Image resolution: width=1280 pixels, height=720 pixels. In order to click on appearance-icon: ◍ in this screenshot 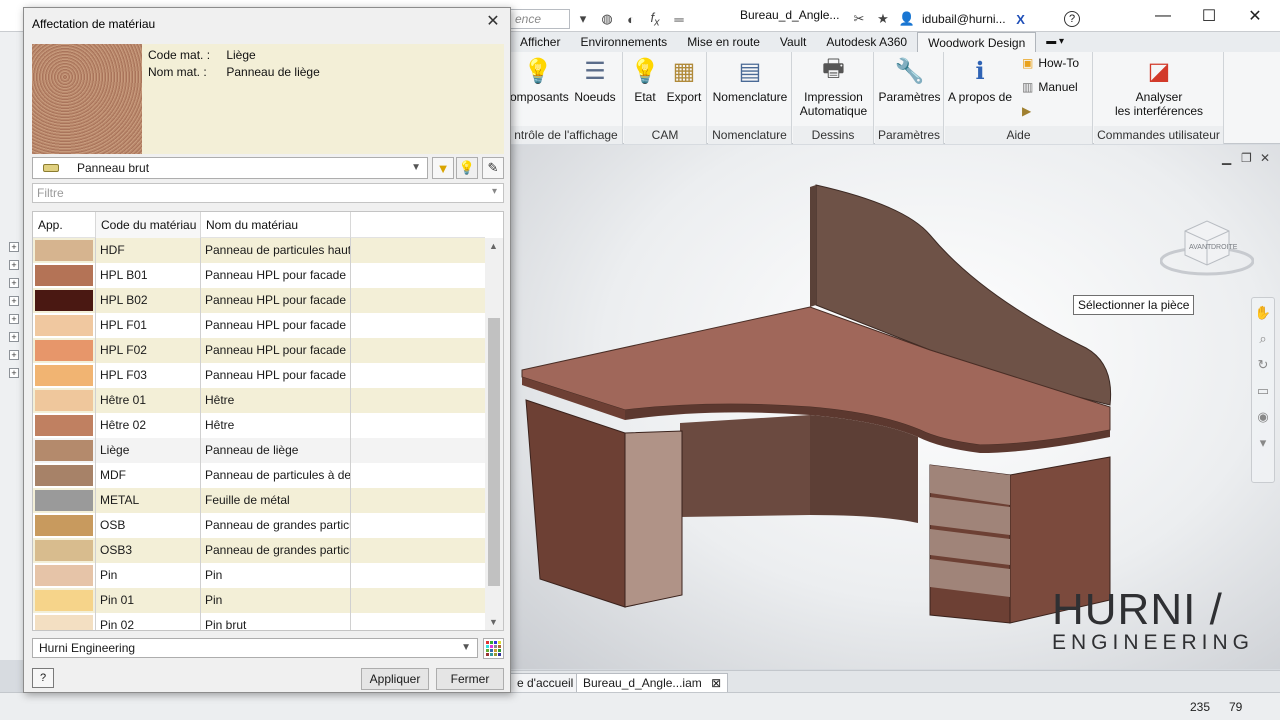, I will do `click(607, 19)`.